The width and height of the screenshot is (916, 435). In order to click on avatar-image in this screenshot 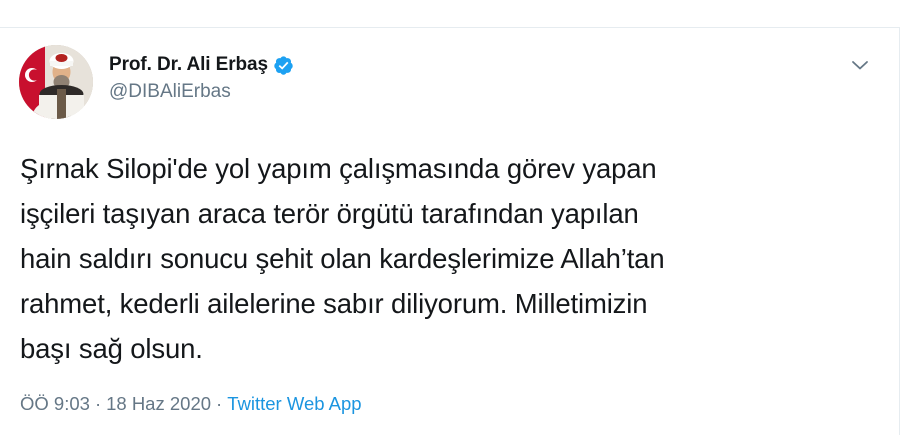, I will do `click(56, 82)`.